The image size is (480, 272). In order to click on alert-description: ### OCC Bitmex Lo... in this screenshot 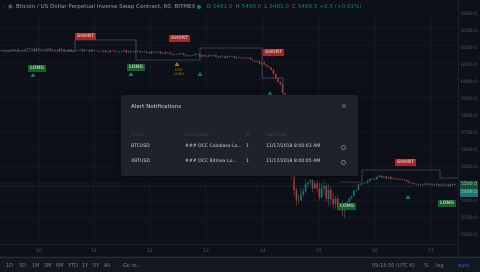, I will do `click(211, 161)`.